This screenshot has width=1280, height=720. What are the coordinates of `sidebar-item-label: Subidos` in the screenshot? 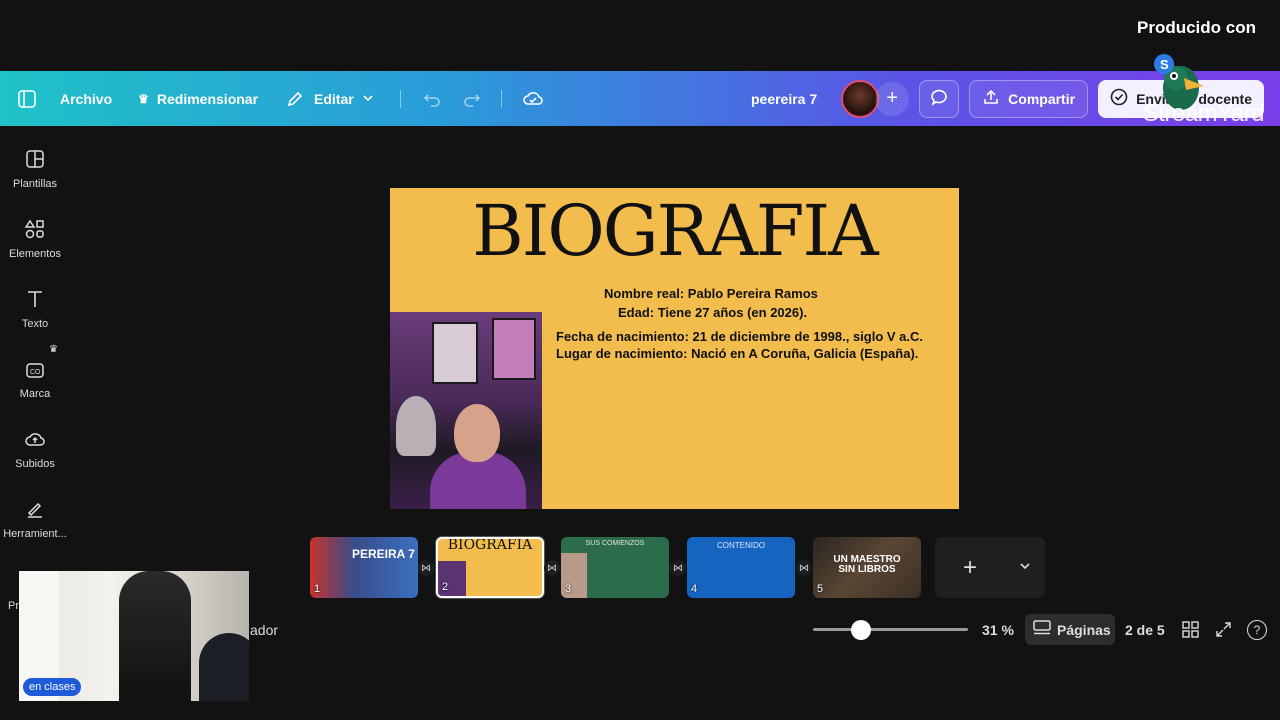 It's located at (35, 464).